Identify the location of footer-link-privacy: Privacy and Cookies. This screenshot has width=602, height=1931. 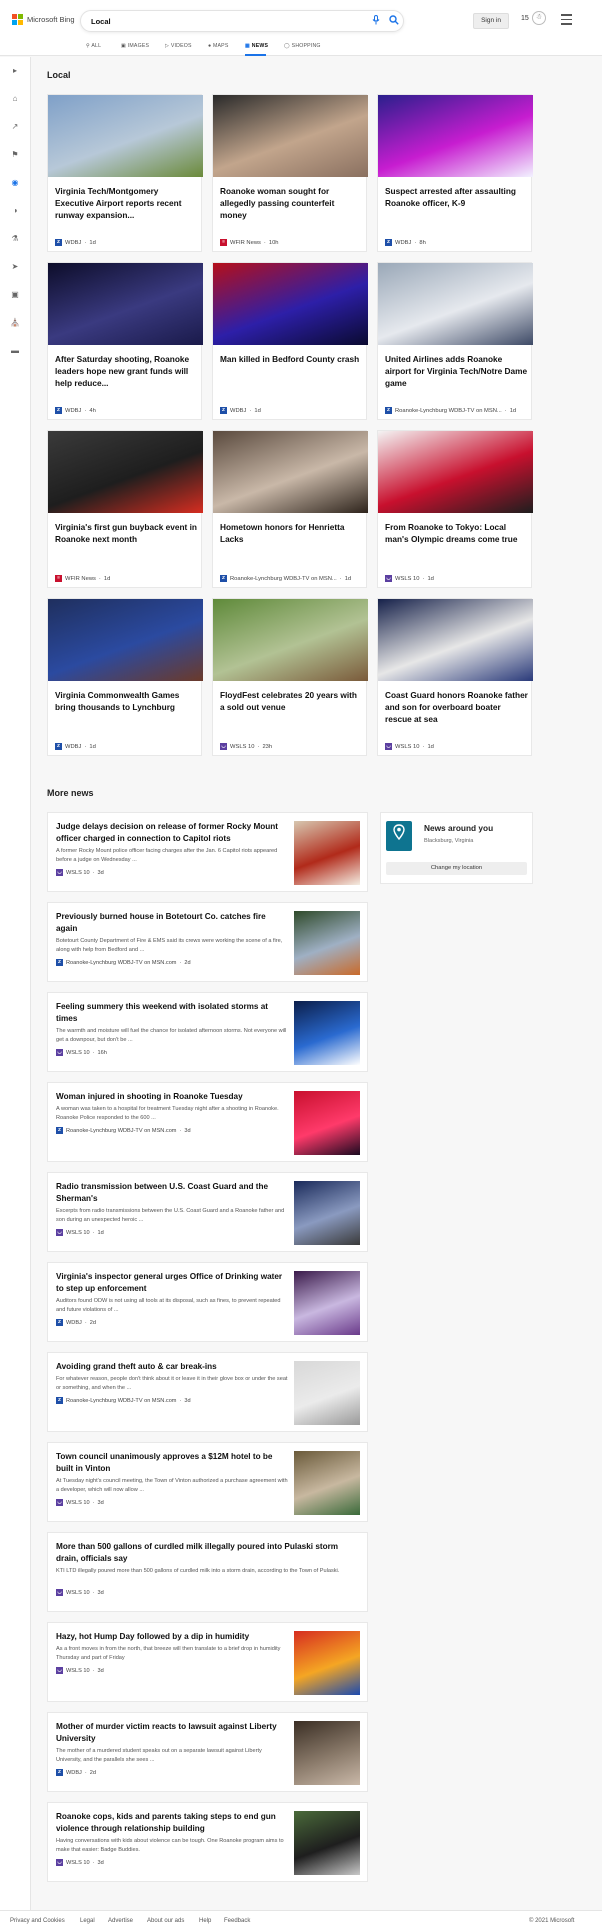
(37, 1921).